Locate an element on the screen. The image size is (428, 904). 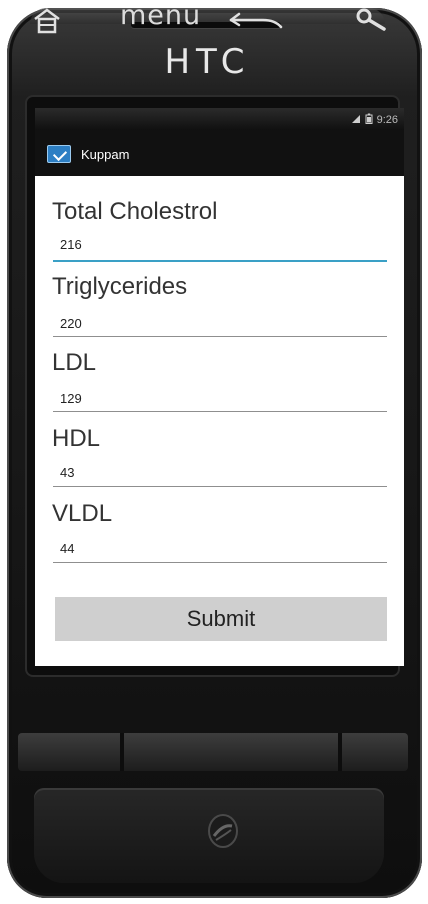
input-underline-ldl is located at coordinates (220, 411).